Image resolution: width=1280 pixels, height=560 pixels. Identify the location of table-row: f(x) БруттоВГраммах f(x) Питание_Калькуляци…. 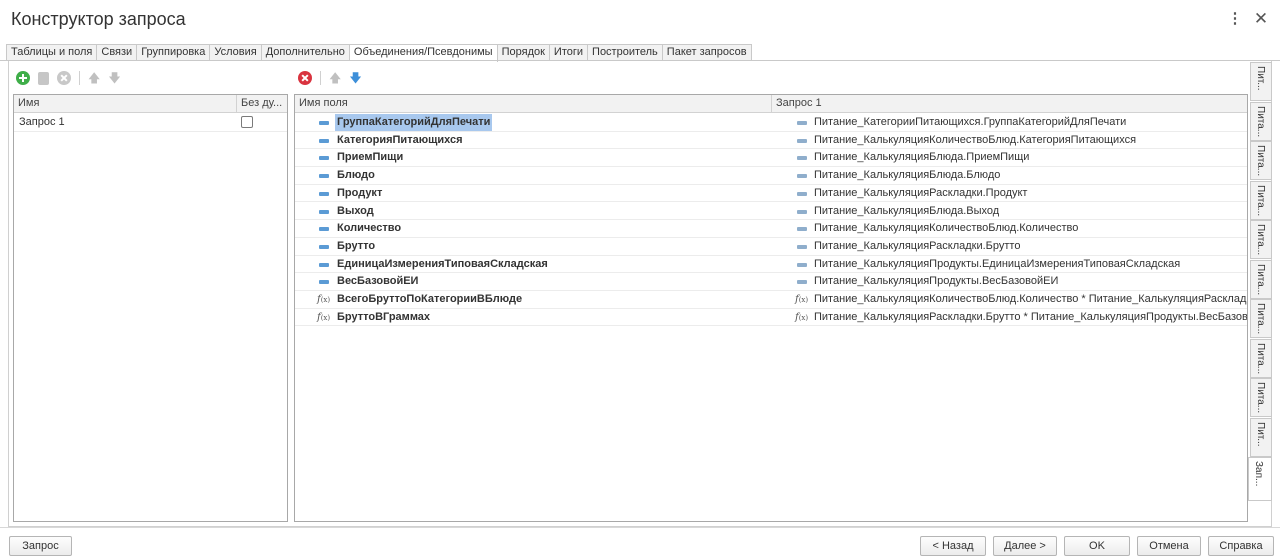
(771, 318).